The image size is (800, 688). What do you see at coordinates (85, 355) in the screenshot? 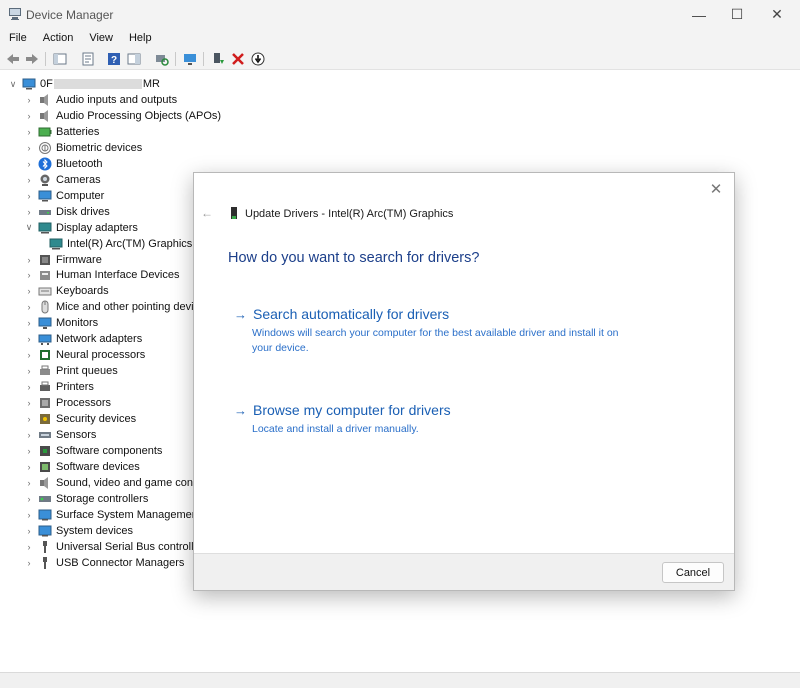
I see `tree-category-item: › Neural processors` at bounding box center [85, 355].